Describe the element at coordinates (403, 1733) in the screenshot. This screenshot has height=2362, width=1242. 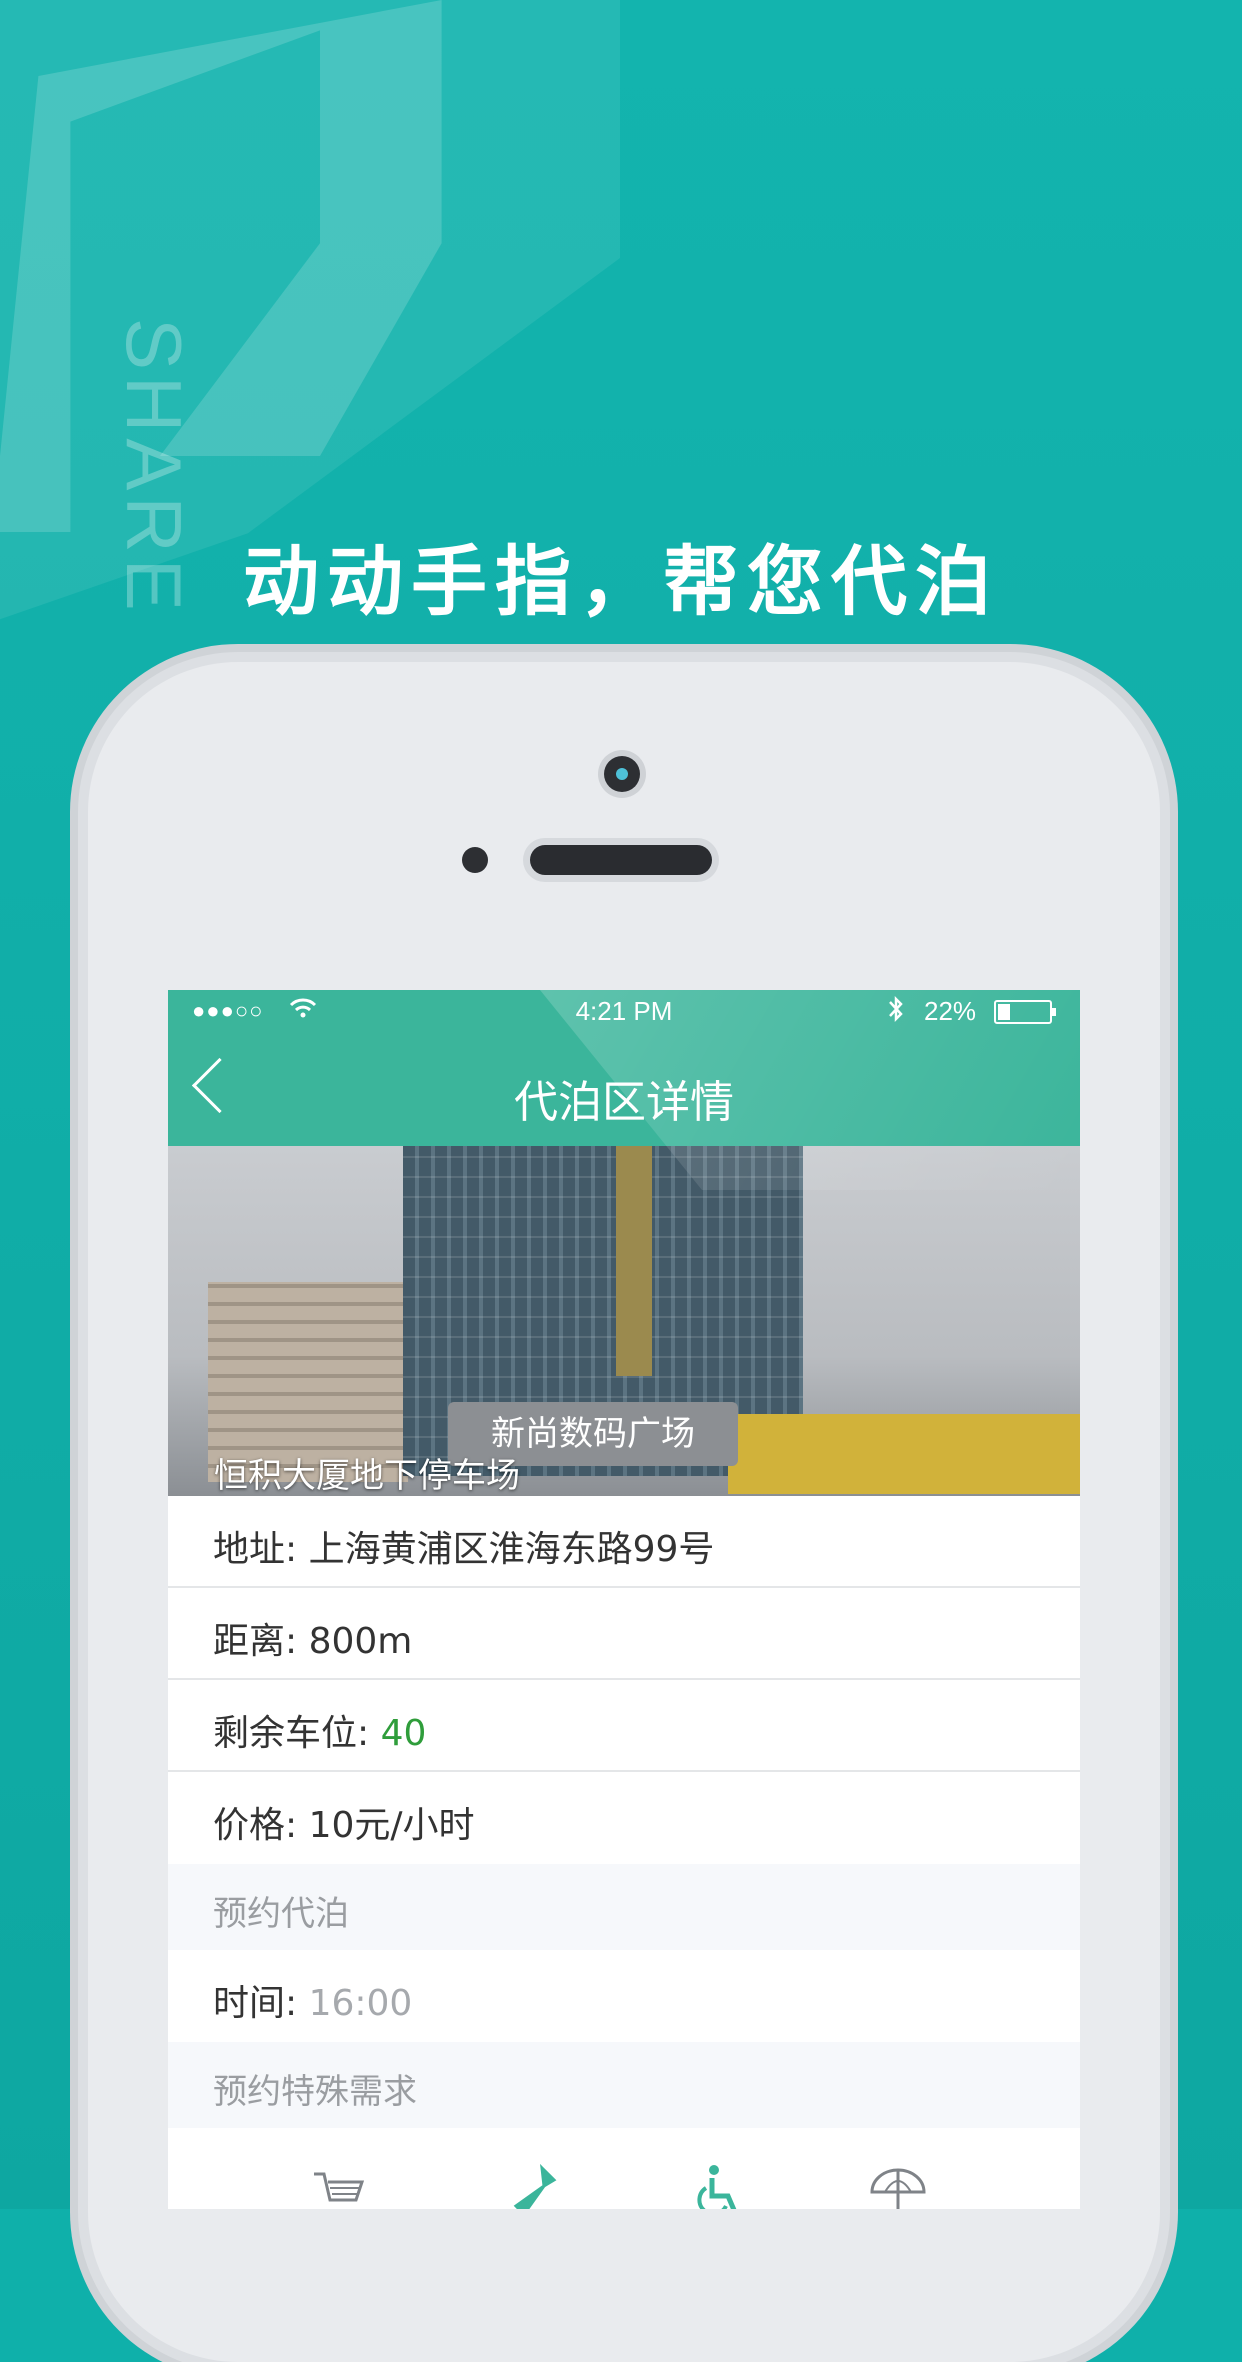
I see `spaces-value: 40` at that location.